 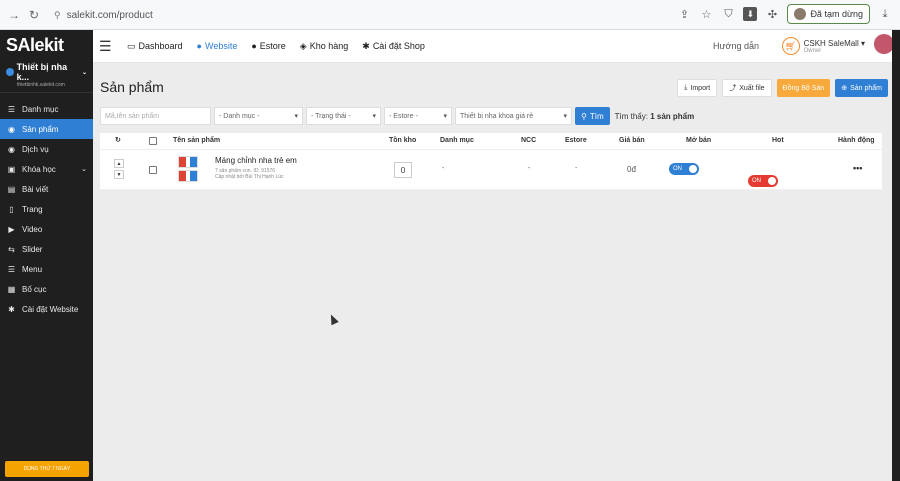 I want to click on found-count: 1 sản phẩm, so click(x=672, y=116).